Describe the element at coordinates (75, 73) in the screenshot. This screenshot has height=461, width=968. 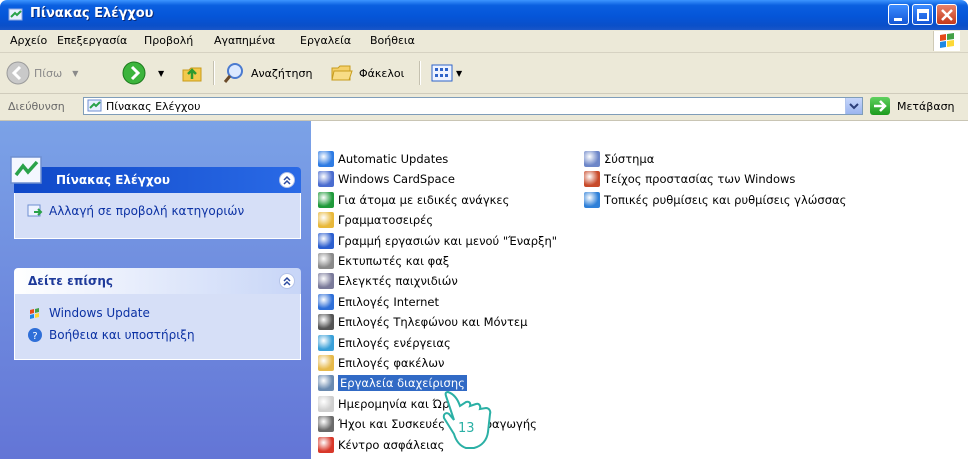
I see `back-dropdown-icon: ▼` at that location.